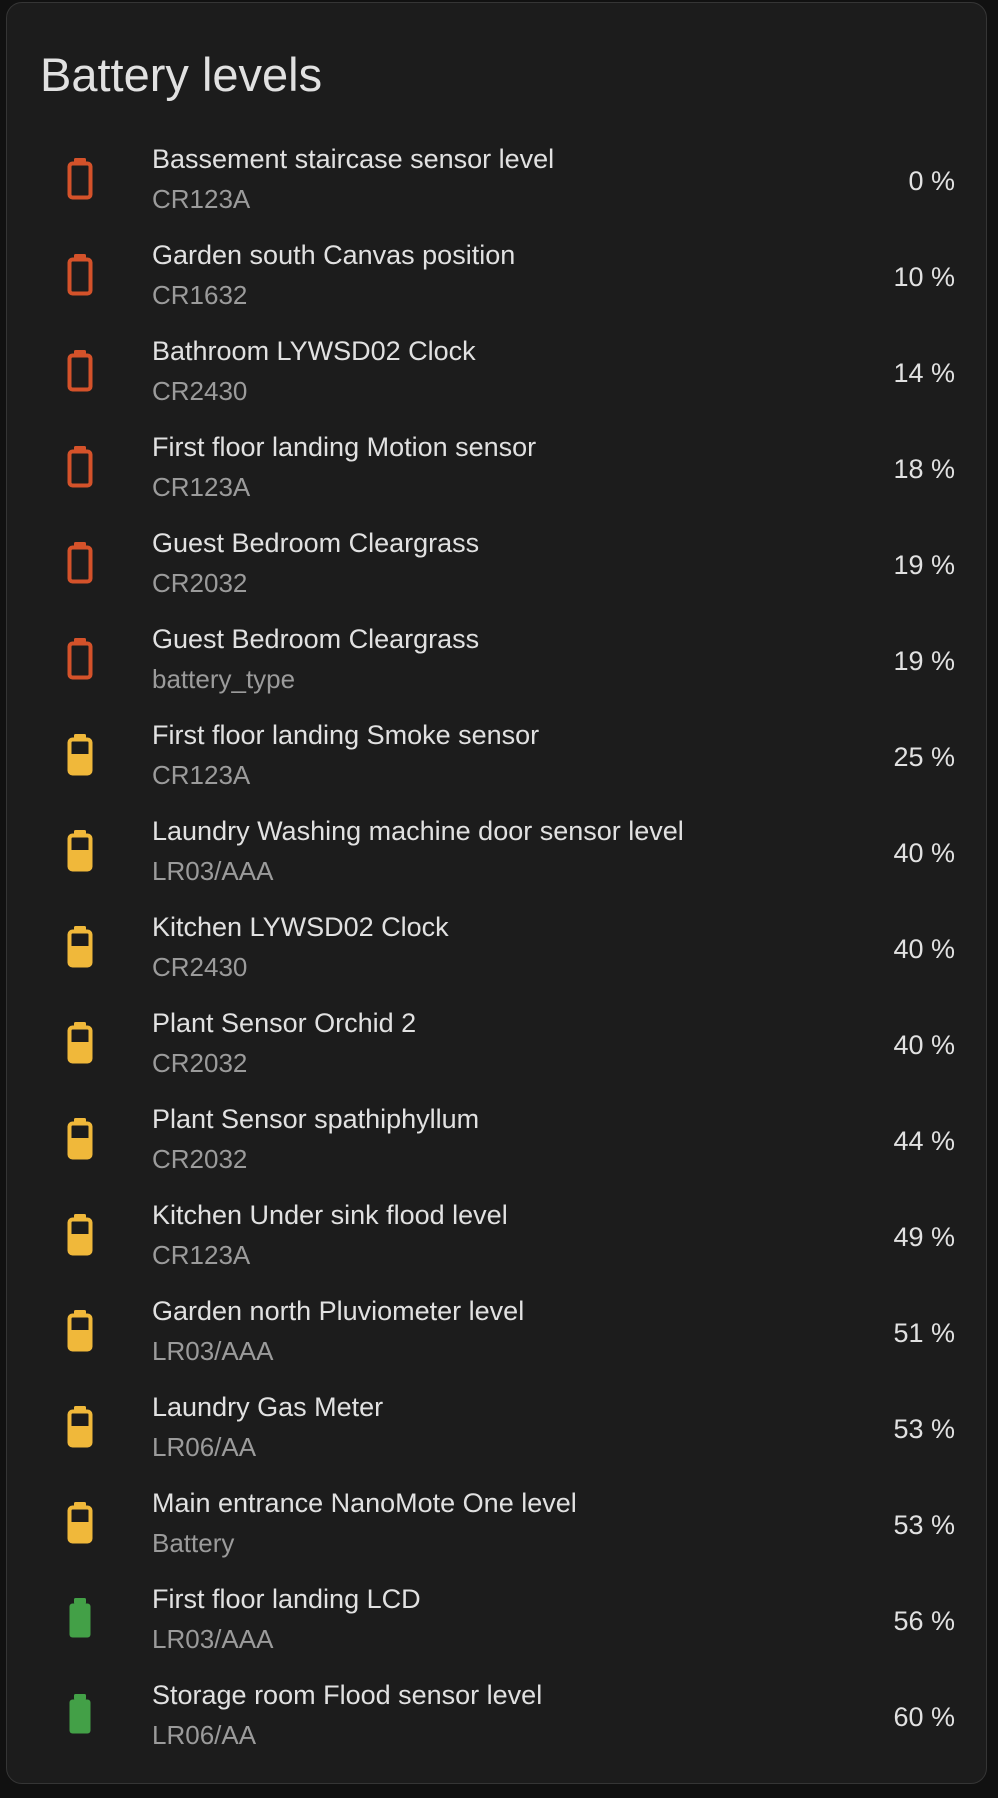  Describe the element at coordinates (364, 1503) in the screenshot. I see `entity-name: Main entrance NanoMote One level` at that location.